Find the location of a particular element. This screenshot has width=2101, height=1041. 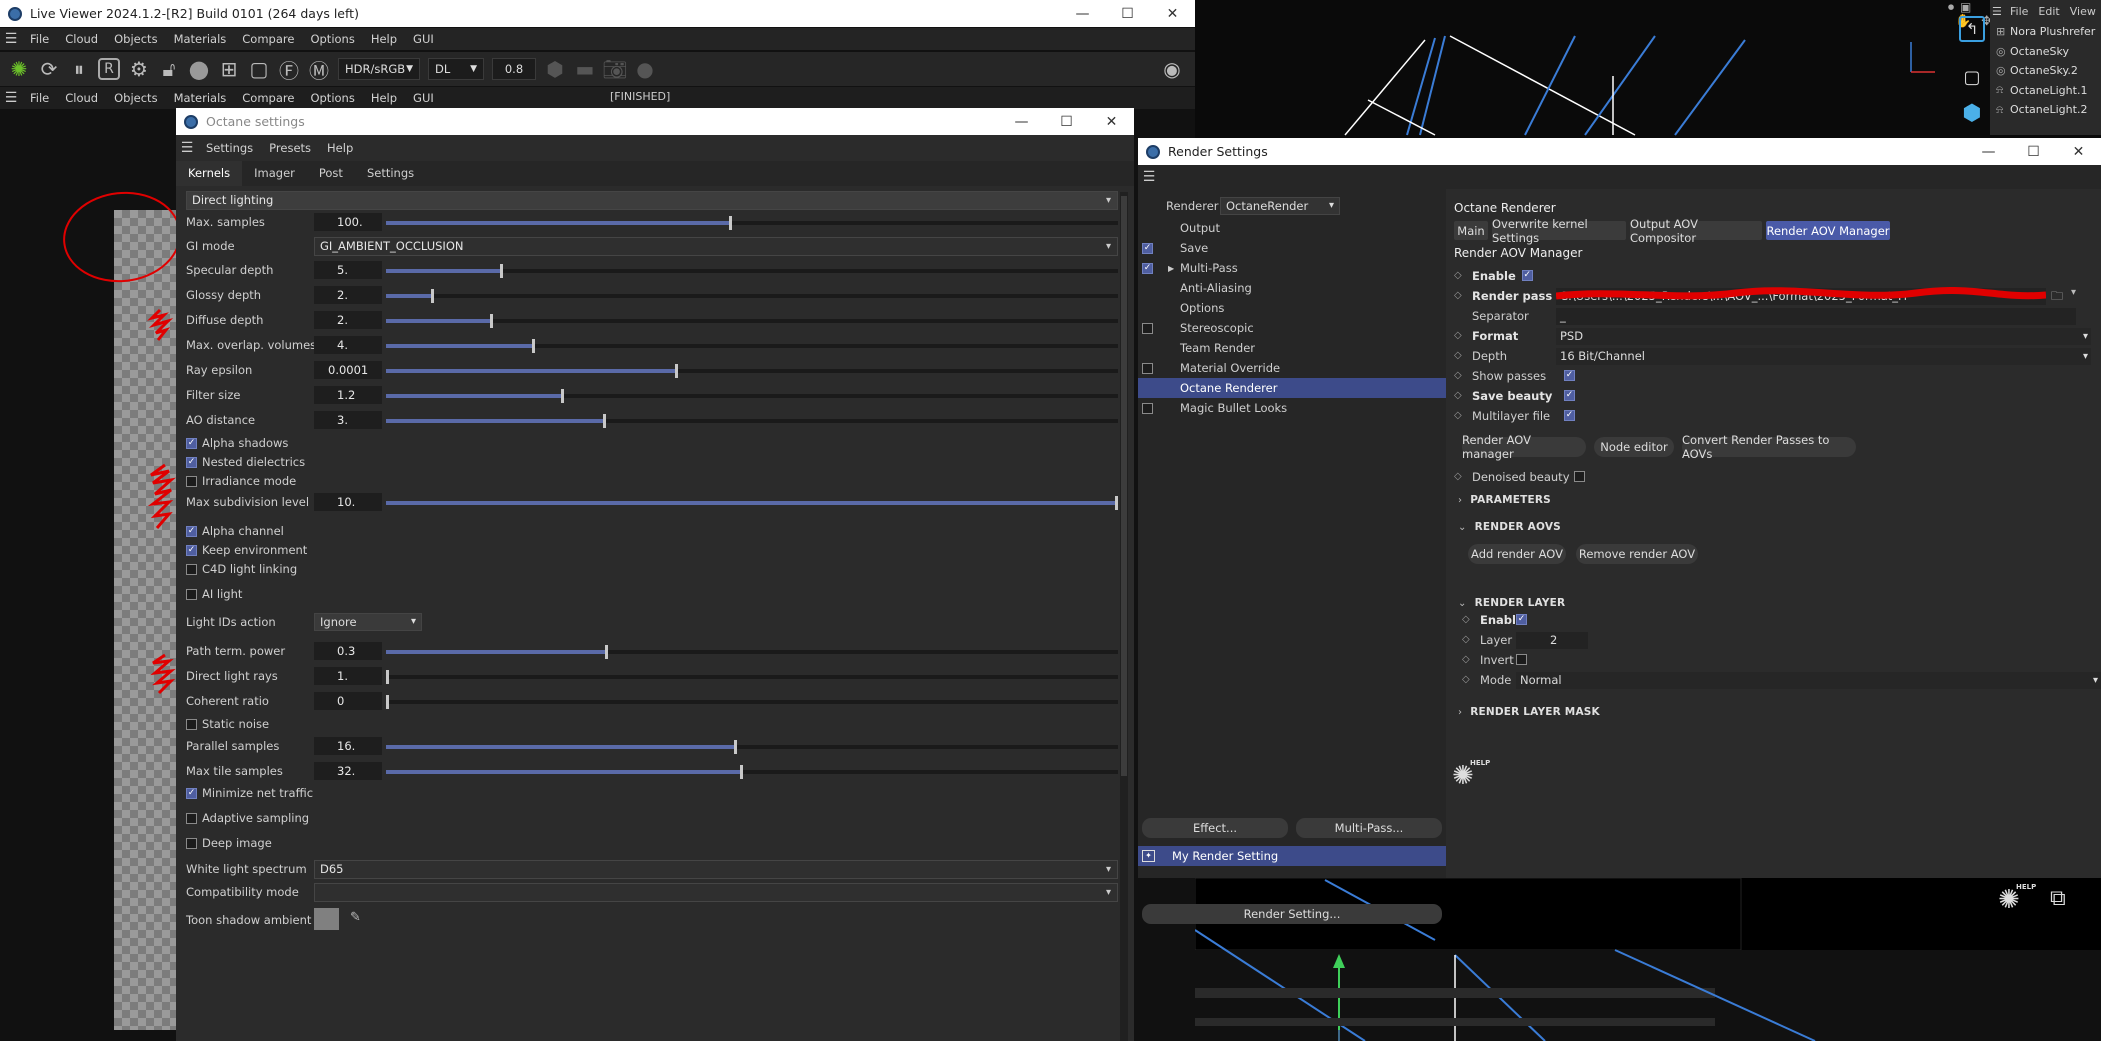

gi-mode-dropdown: GI_AMBIENT_OCCLUSION is located at coordinates (716, 246).